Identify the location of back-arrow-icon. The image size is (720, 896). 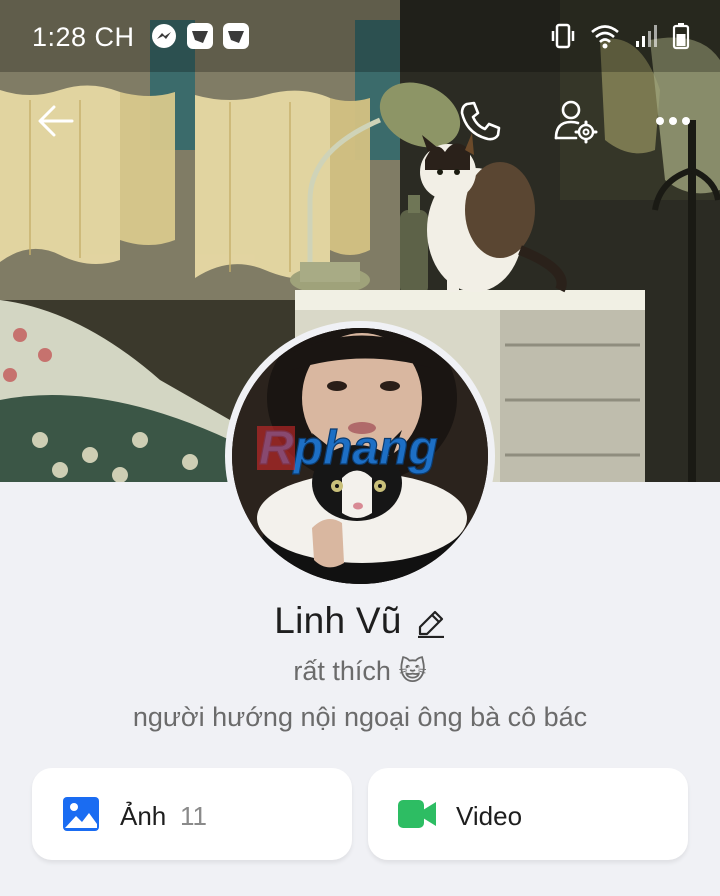
(57, 121).